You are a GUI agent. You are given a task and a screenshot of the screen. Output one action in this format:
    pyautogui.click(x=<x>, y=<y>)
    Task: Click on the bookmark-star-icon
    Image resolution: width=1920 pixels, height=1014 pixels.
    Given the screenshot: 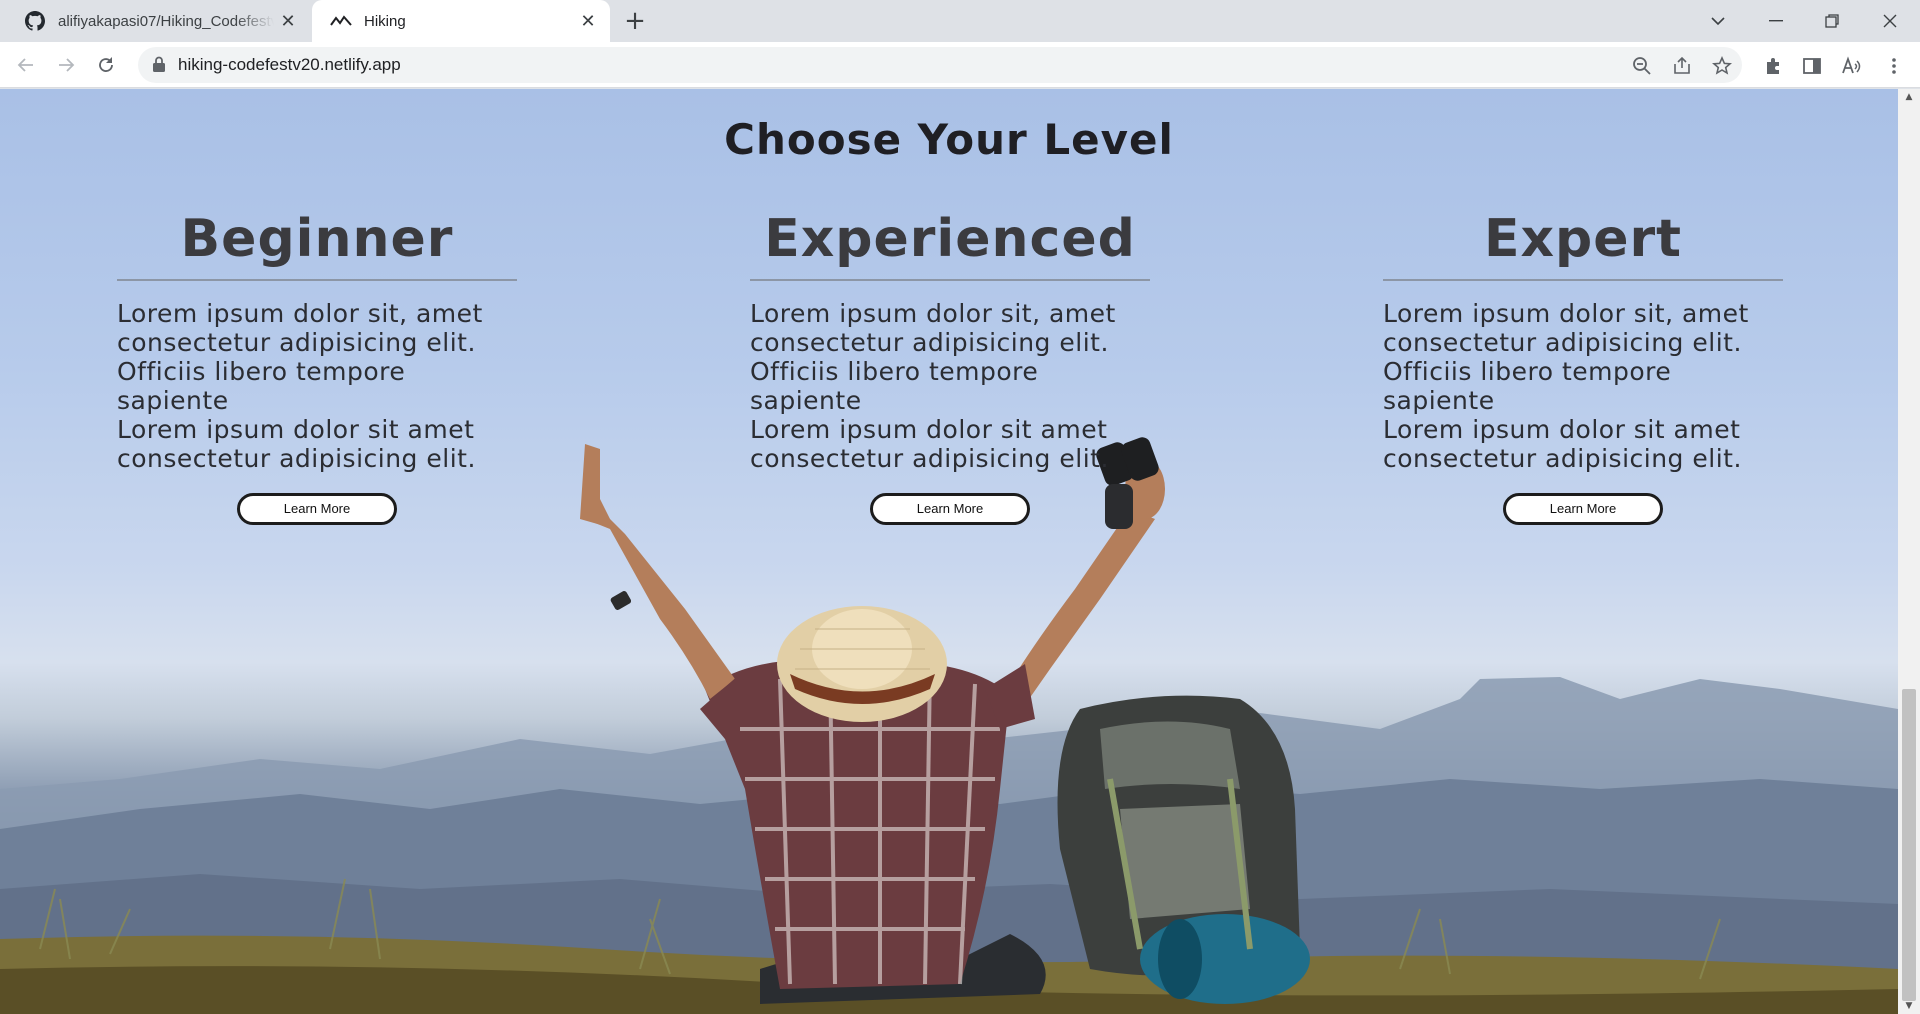 What is the action you would take?
    pyautogui.click(x=1722, y=66)
    